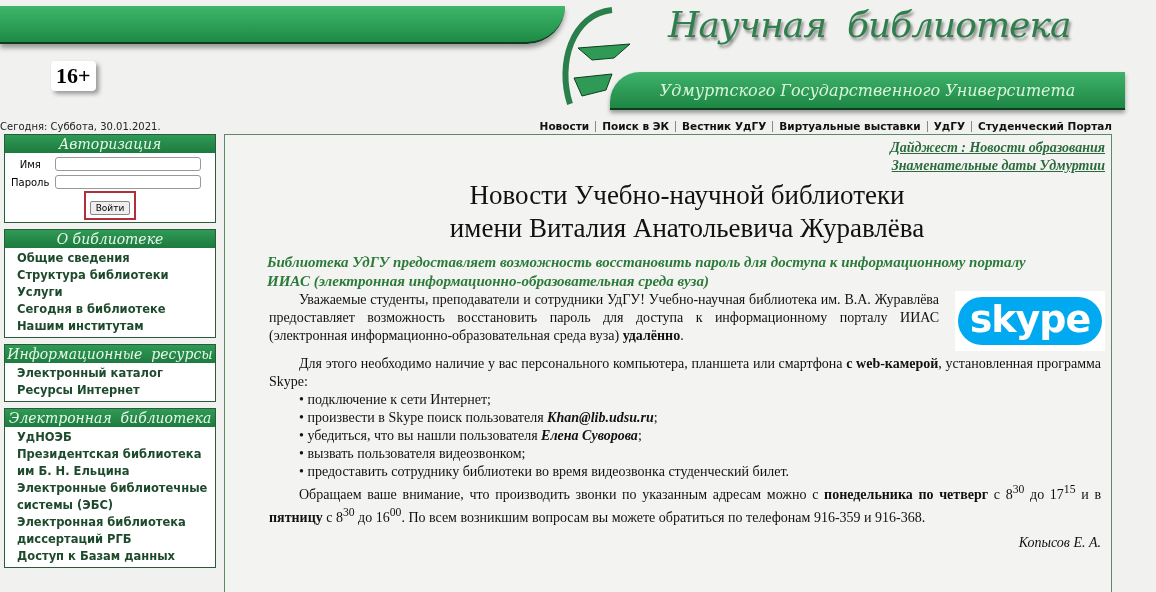 Image resolution: width=1156 pixels, height=592 pixels. What do you see at coordinates (869, 24) in the screenshot?
I see `site-title: Научная библиотека` at bounding box center [869, 24].